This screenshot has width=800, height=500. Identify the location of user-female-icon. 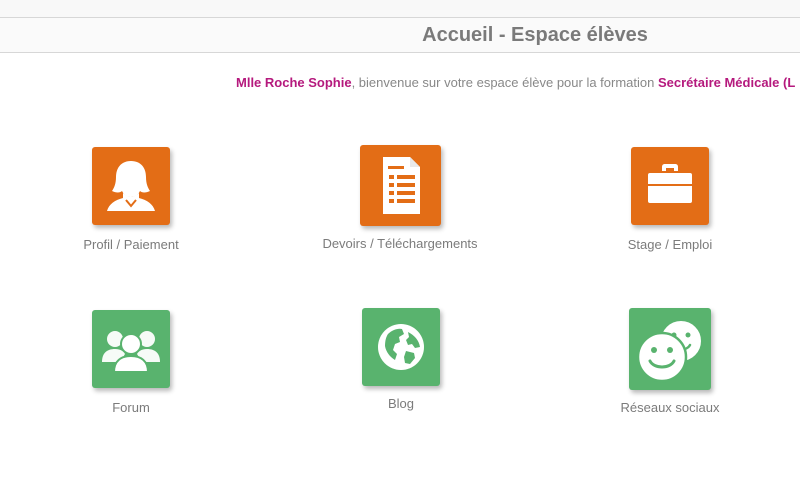
(131, 186).